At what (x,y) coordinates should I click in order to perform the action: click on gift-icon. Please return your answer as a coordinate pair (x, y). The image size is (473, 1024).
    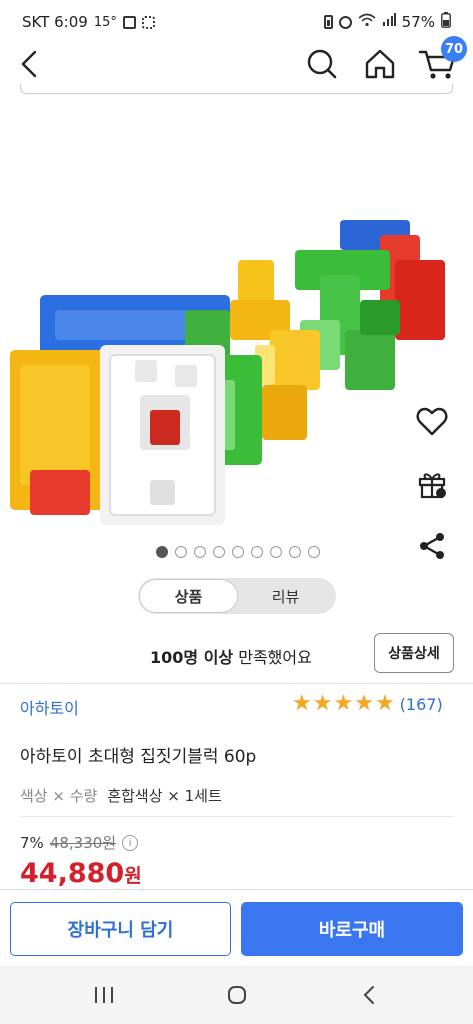
    Looking at the image, I should click on (432, 486).